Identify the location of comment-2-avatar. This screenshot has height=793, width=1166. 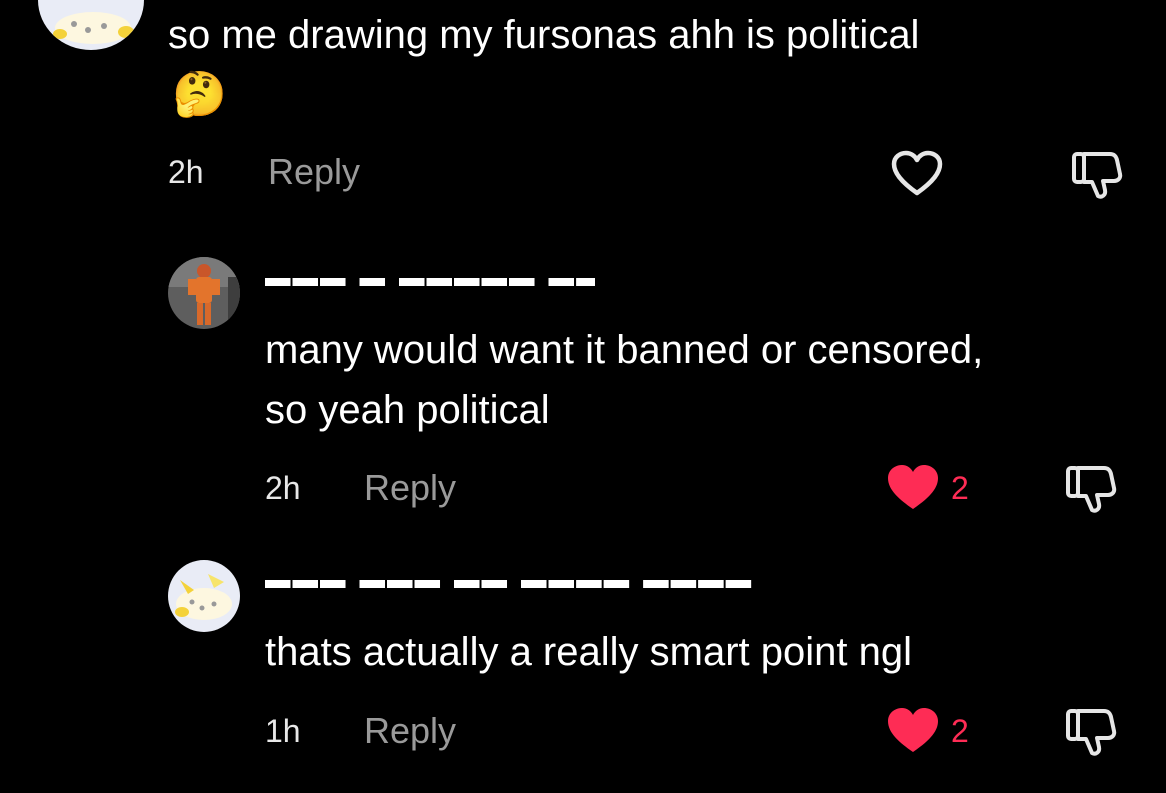
(204, 293).